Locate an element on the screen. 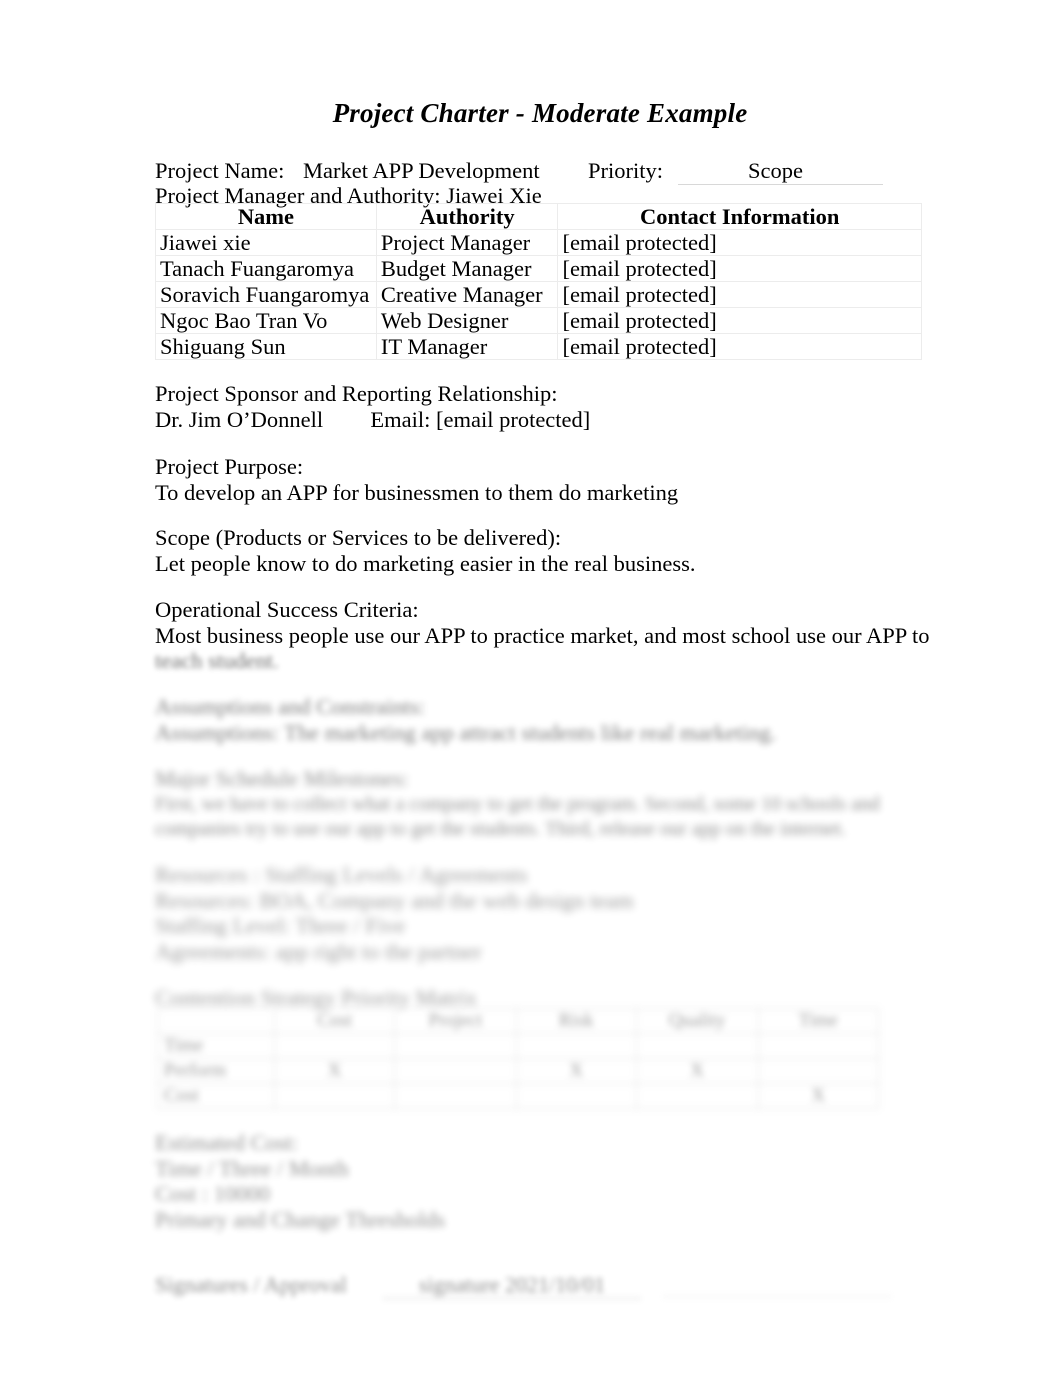 This screenshot has width=1062, height=1377. matrix-row-label: Perform is located at coordinates (216, 1071).